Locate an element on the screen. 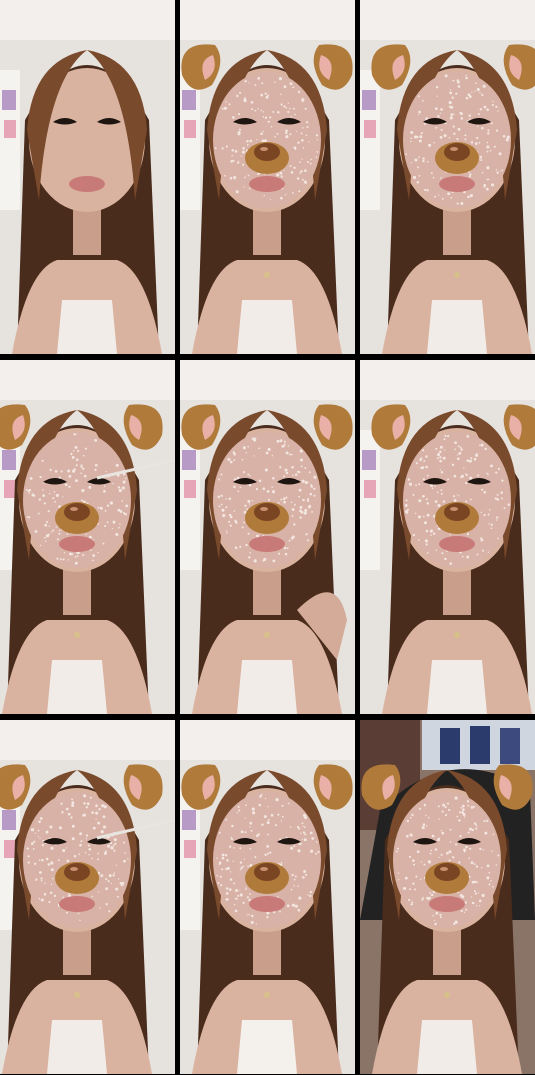 Image resolution: width=535 pixels, height=1075 pixels. frame-8-image is located at coordinates (267, 897).